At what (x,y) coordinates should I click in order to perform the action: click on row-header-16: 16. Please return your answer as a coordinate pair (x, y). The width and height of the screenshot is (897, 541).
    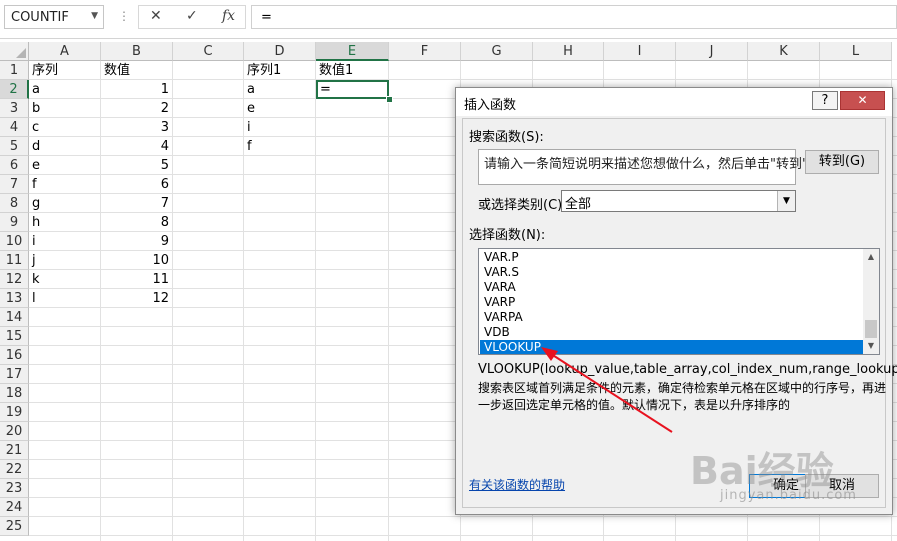
    Looking at the image, I should click on (14, 355).